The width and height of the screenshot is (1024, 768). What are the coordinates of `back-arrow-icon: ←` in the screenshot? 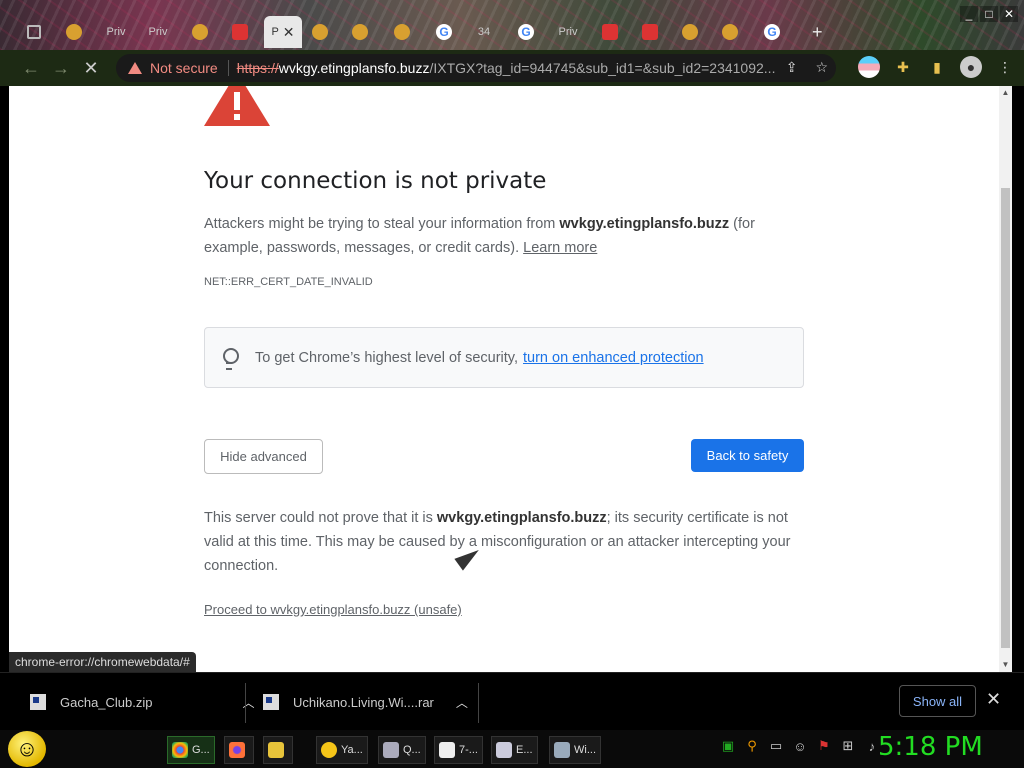 It's located at (31, 68).